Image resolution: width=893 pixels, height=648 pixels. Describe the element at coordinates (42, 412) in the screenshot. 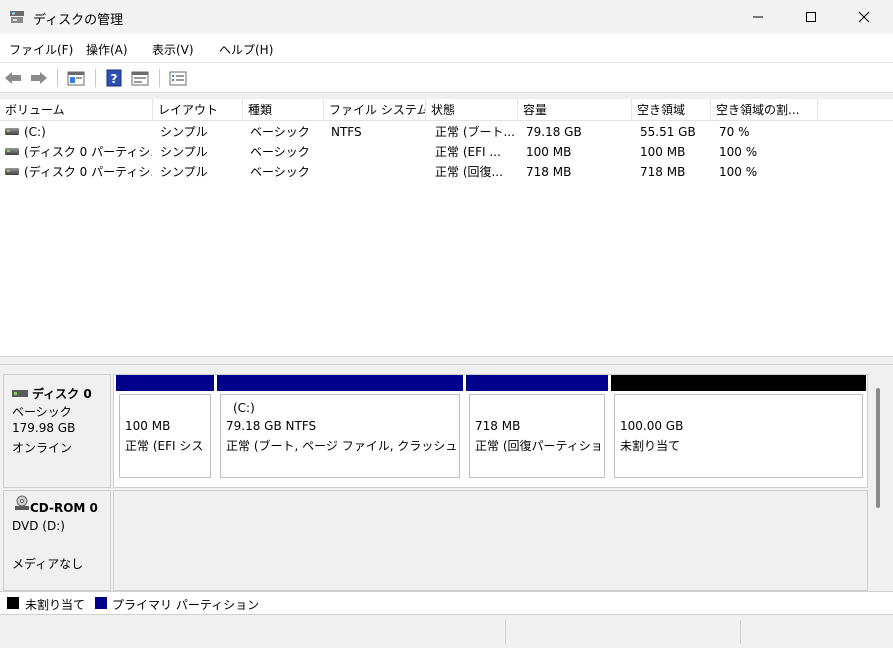

I see `disk-0-type: ベーシック` at that location.